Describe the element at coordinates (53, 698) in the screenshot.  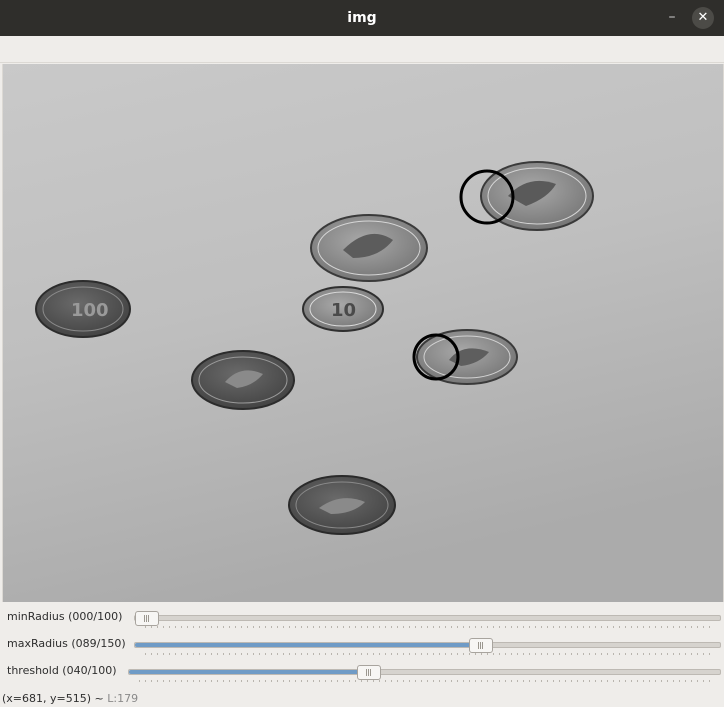
I see `status-coords: (x=681, y=515) ~` at that location.